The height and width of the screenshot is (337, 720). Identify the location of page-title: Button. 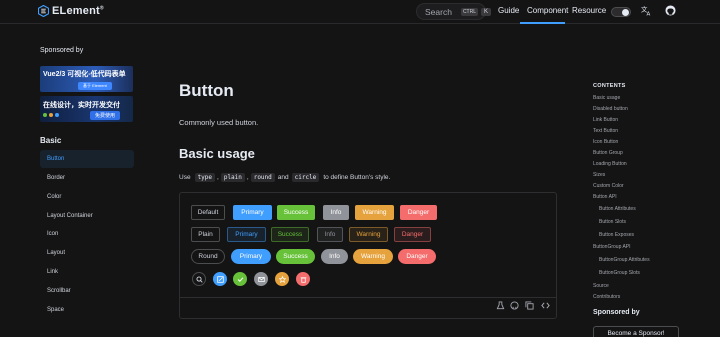
(206, 90).